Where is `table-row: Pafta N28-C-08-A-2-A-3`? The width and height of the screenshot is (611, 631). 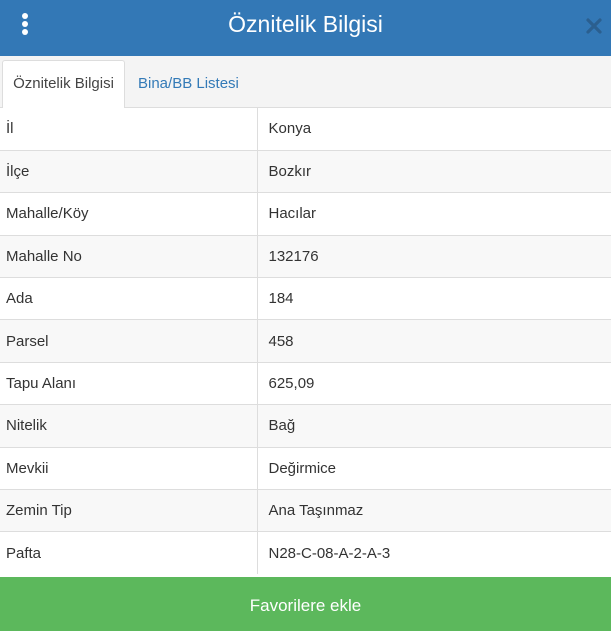 table-row: Pafta N28-C-08-A-2-A-3 is located at coordinates (305, 553).